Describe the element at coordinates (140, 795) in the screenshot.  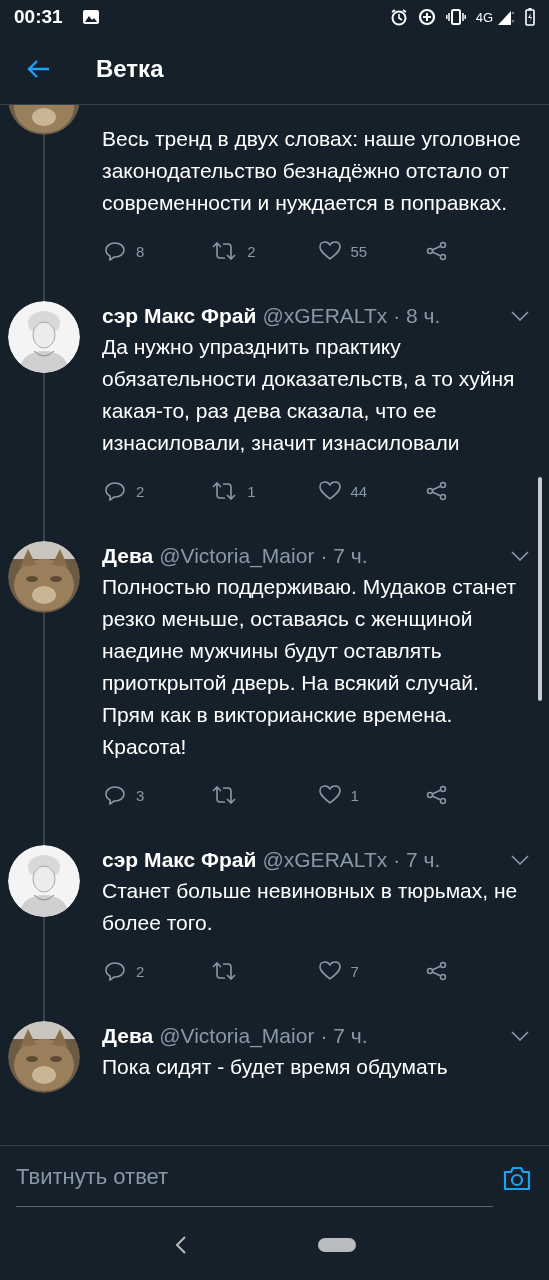
I see `reply-count: 3` at that location.